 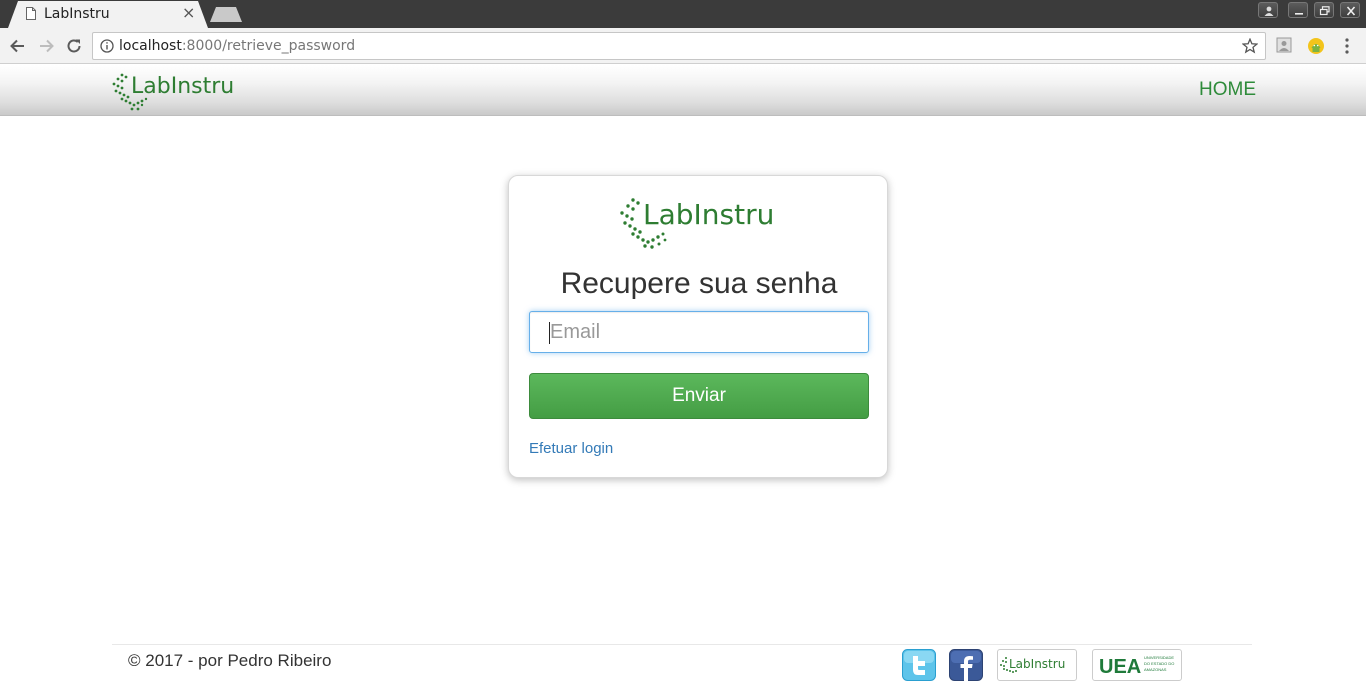 I want to click on site-header: LabInstru HOME, so click(x=683, y=90).